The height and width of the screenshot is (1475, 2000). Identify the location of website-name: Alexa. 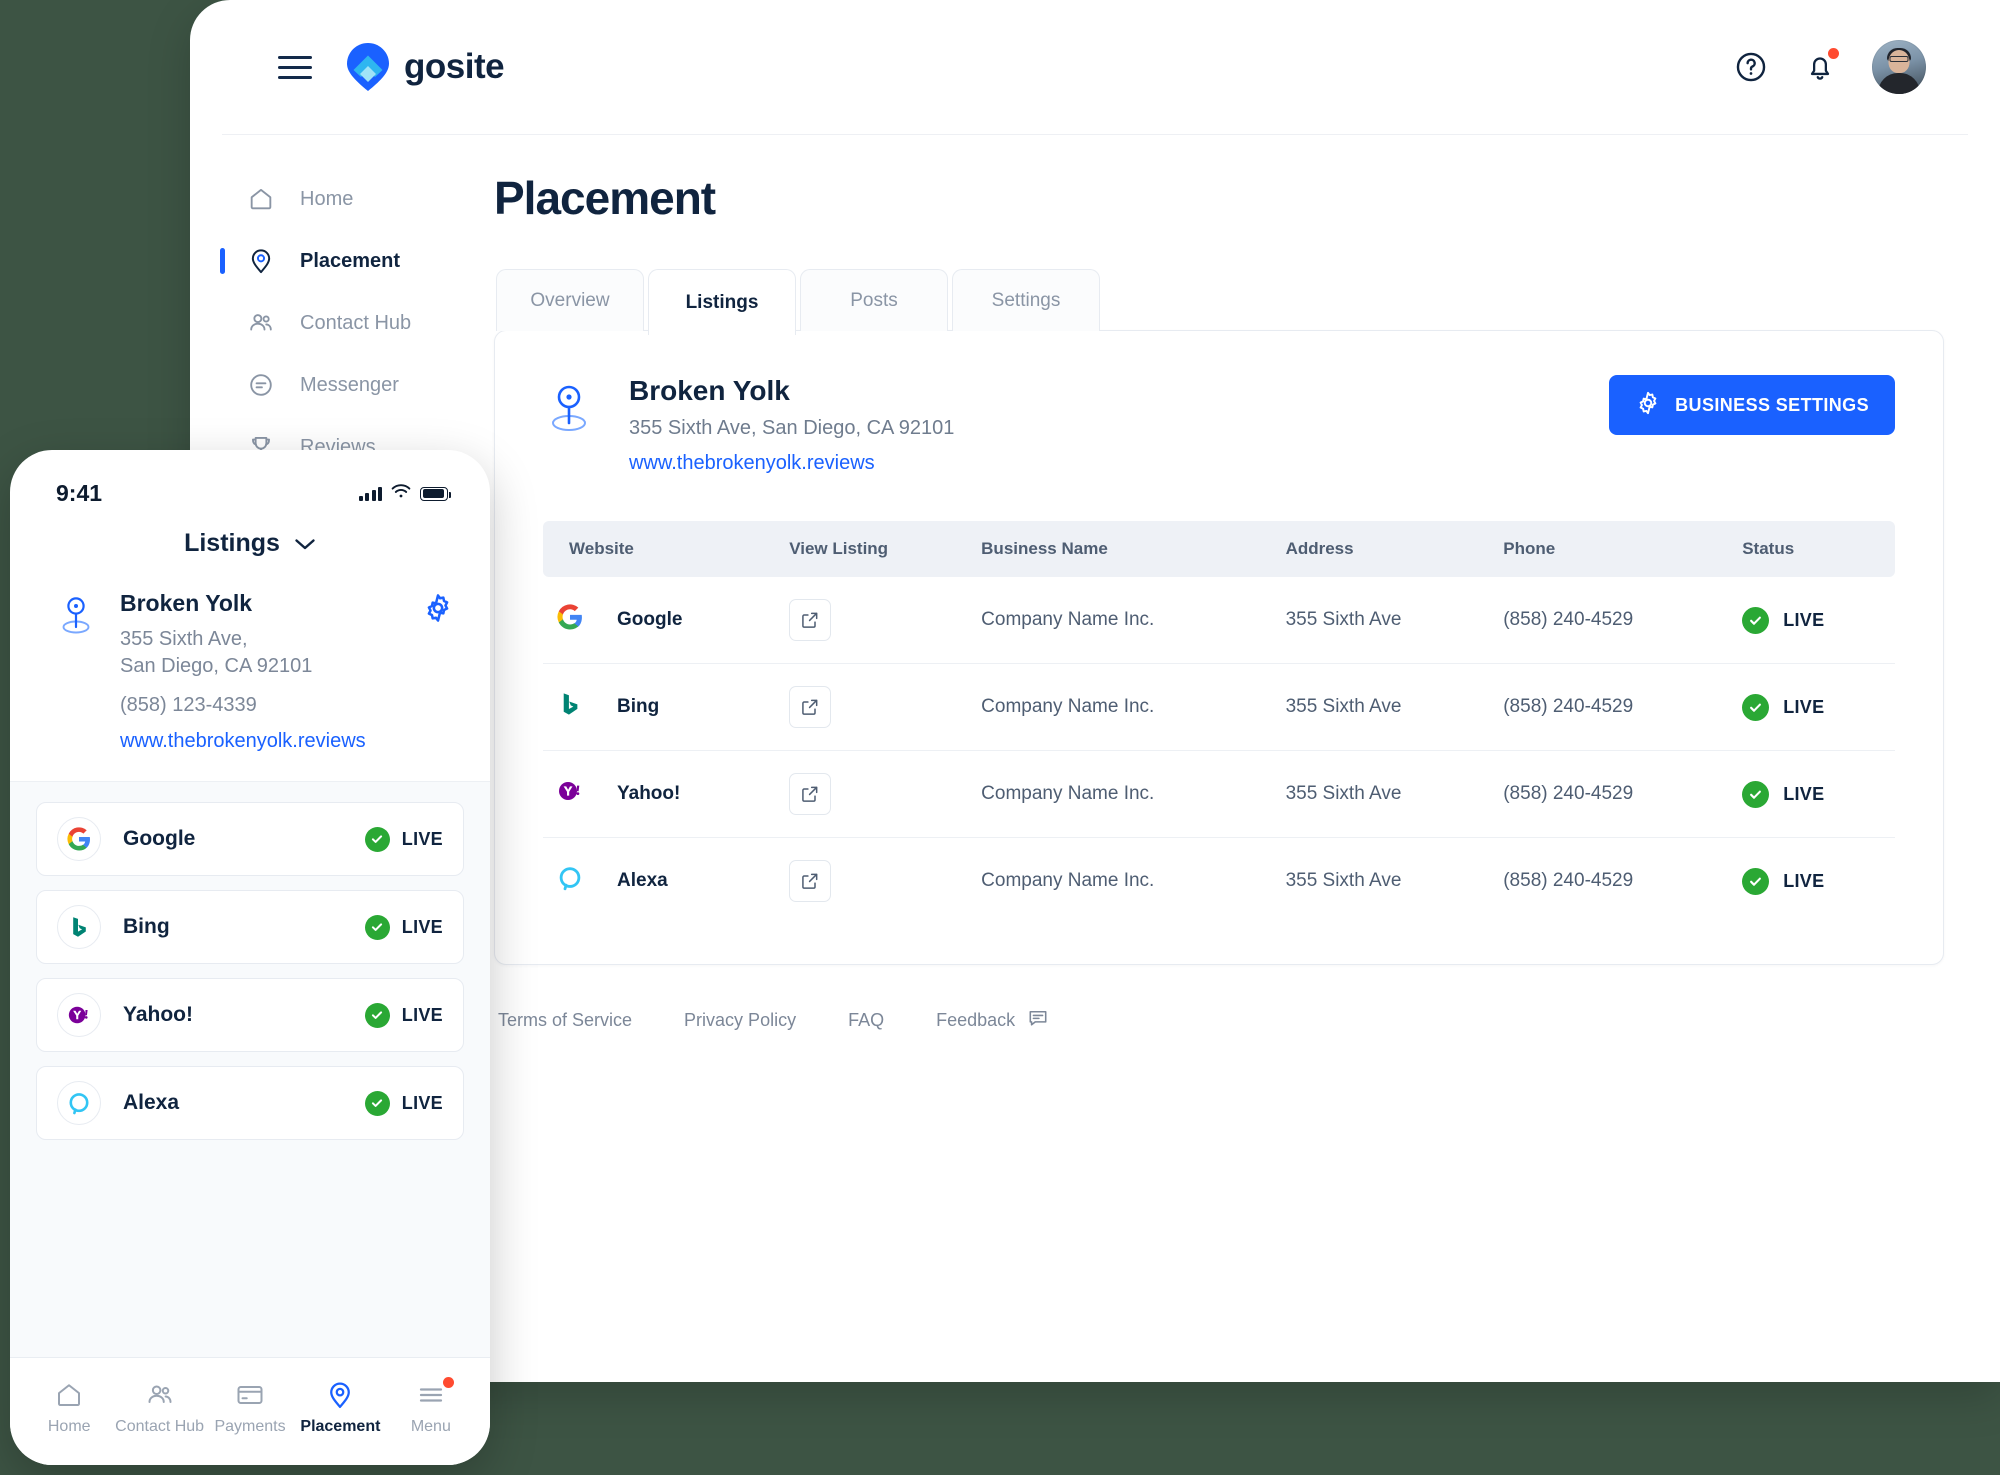
(642, 880).